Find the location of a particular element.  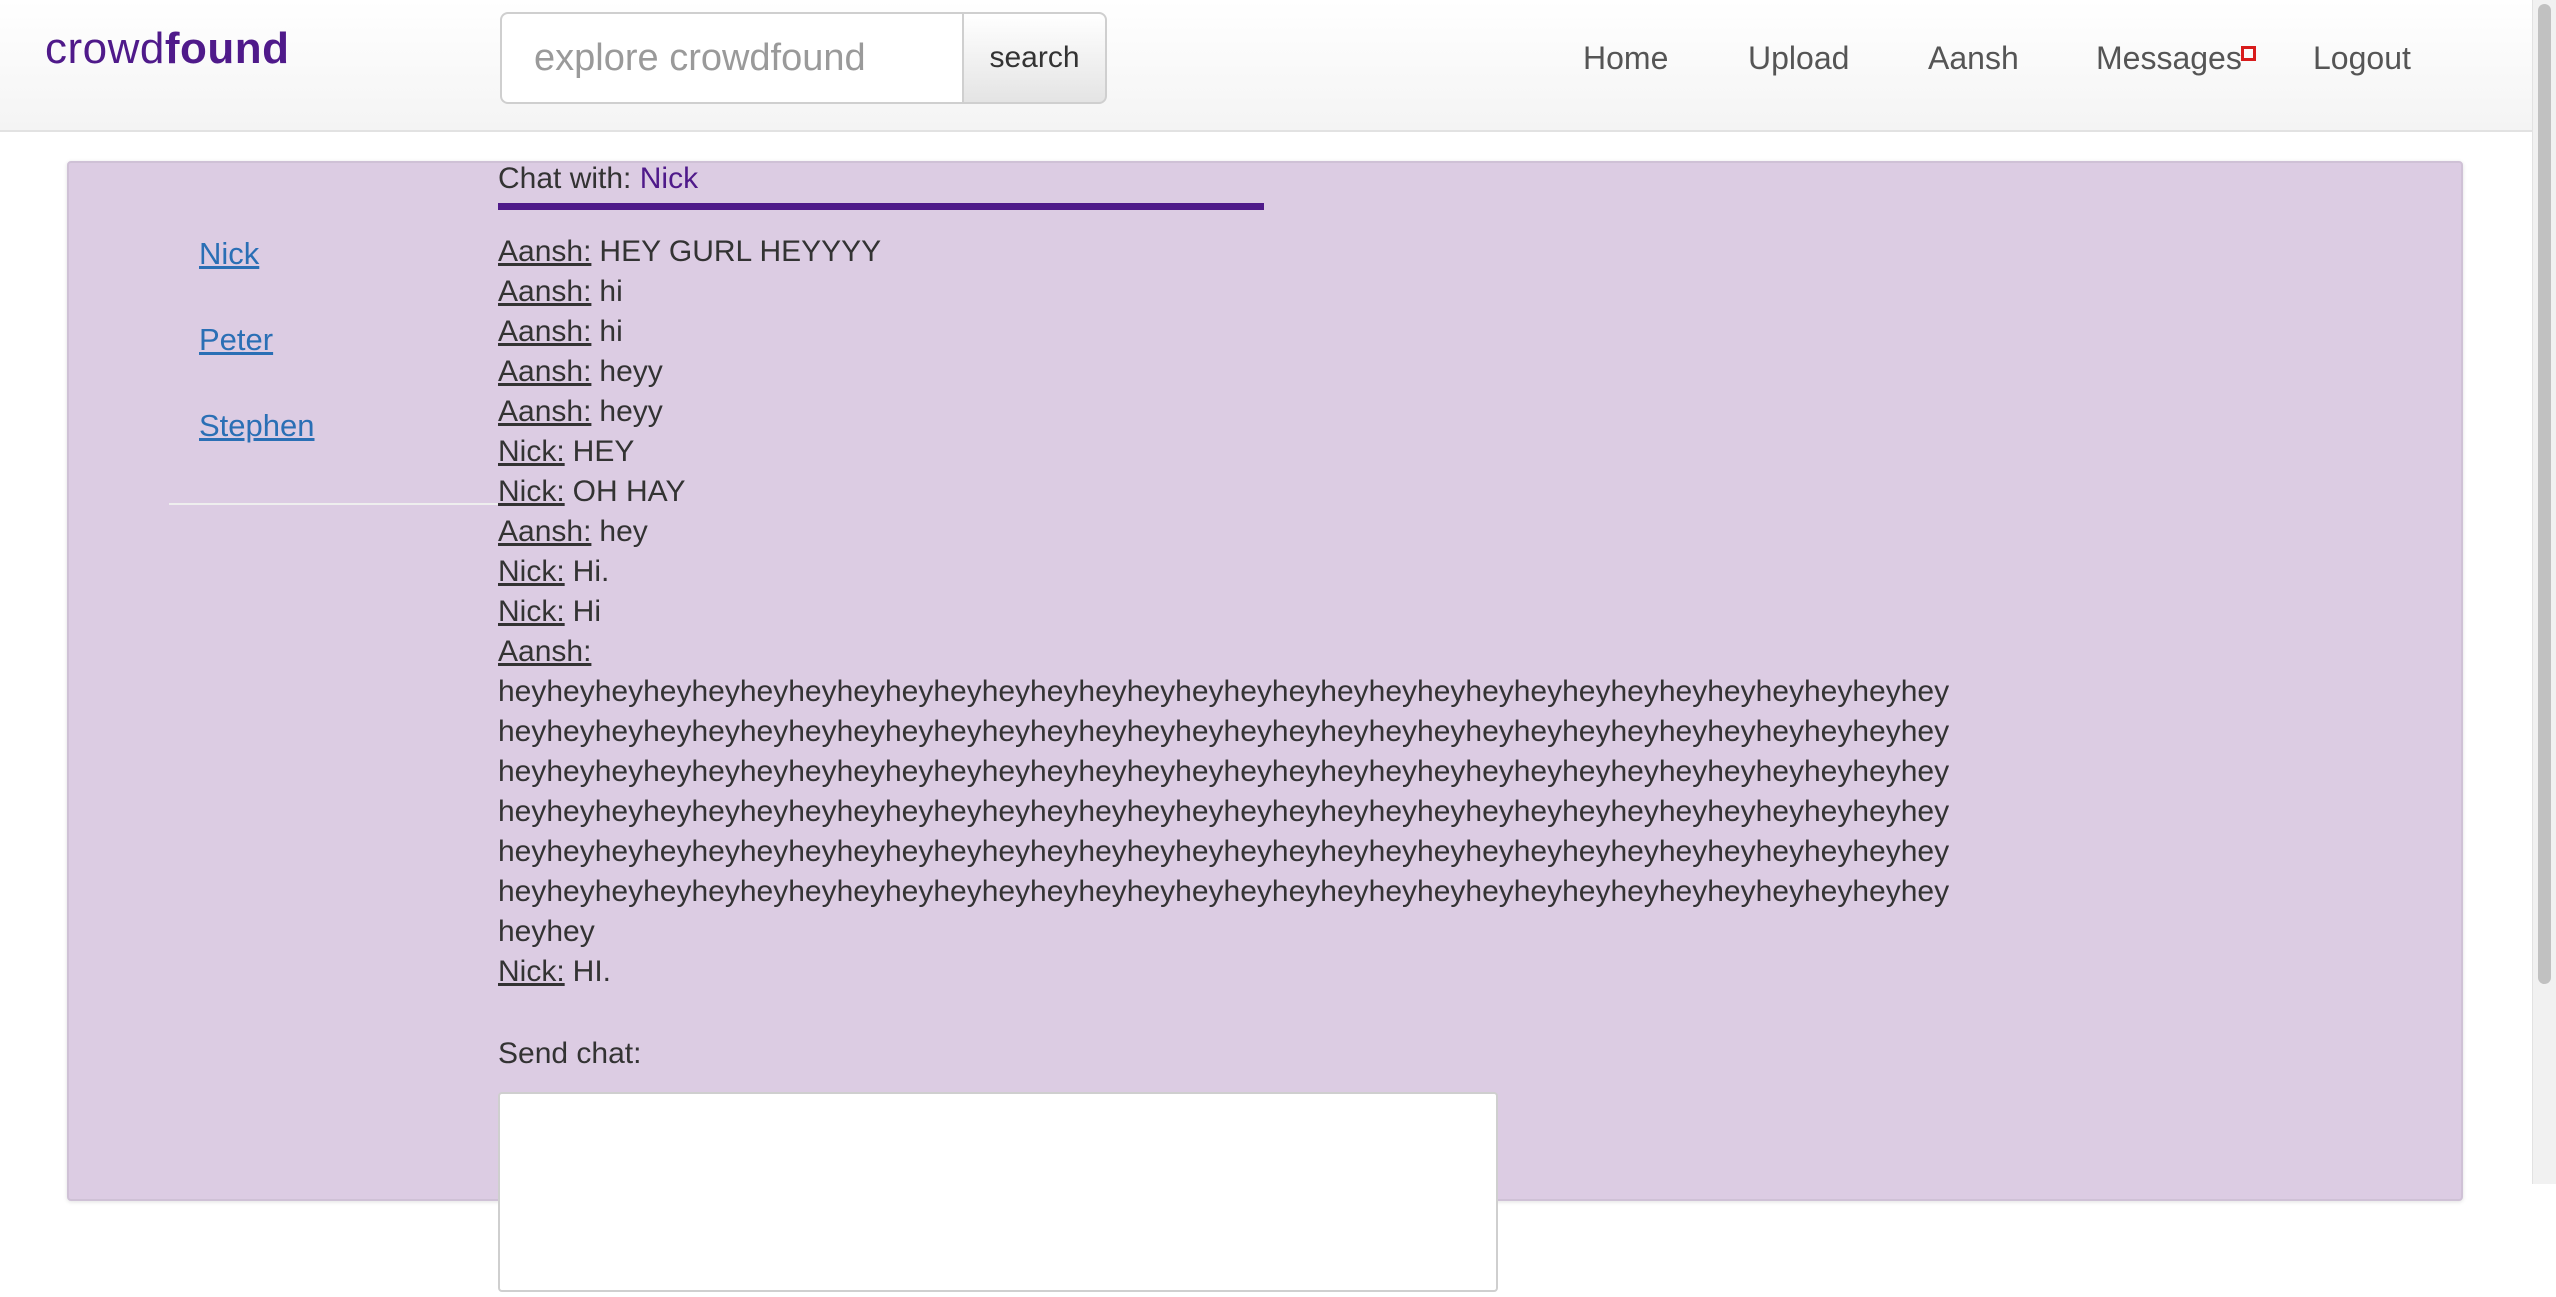

message-text: hey is located at coordinates (623, 531).